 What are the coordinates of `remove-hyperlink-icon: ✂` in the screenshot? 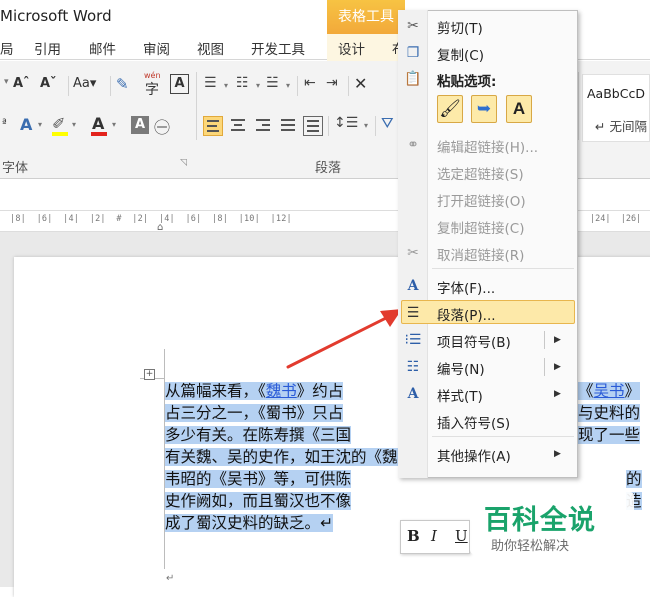 It's located at (413, 253).